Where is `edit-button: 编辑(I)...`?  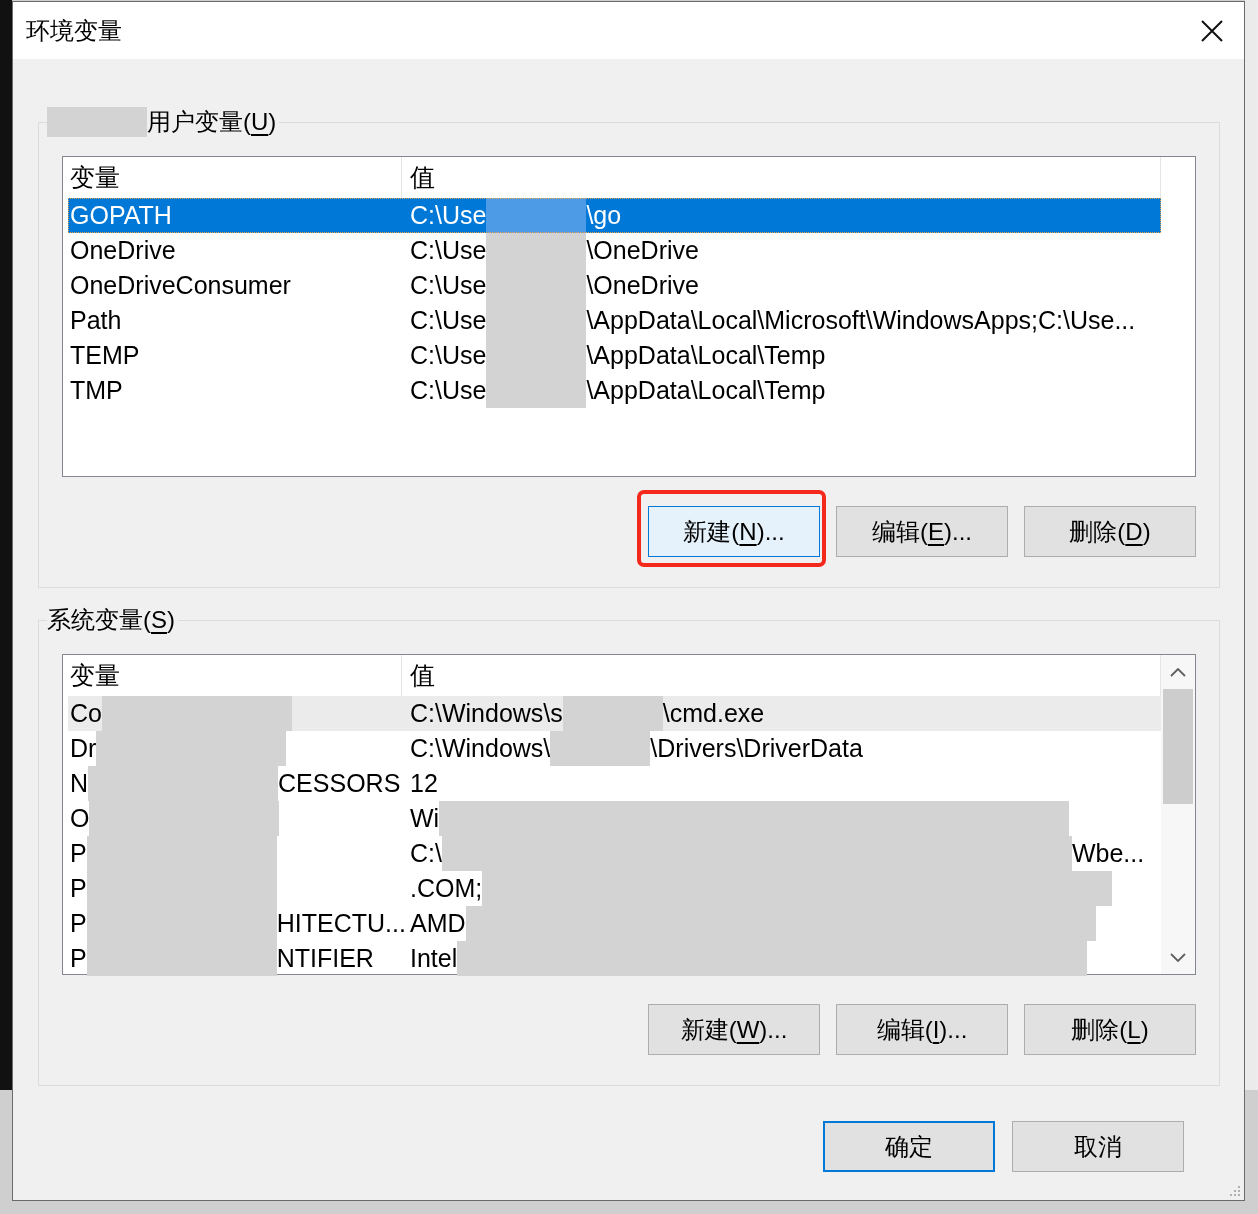 edit-button: 编辑(I)... is located at coordinates (922, 1029).